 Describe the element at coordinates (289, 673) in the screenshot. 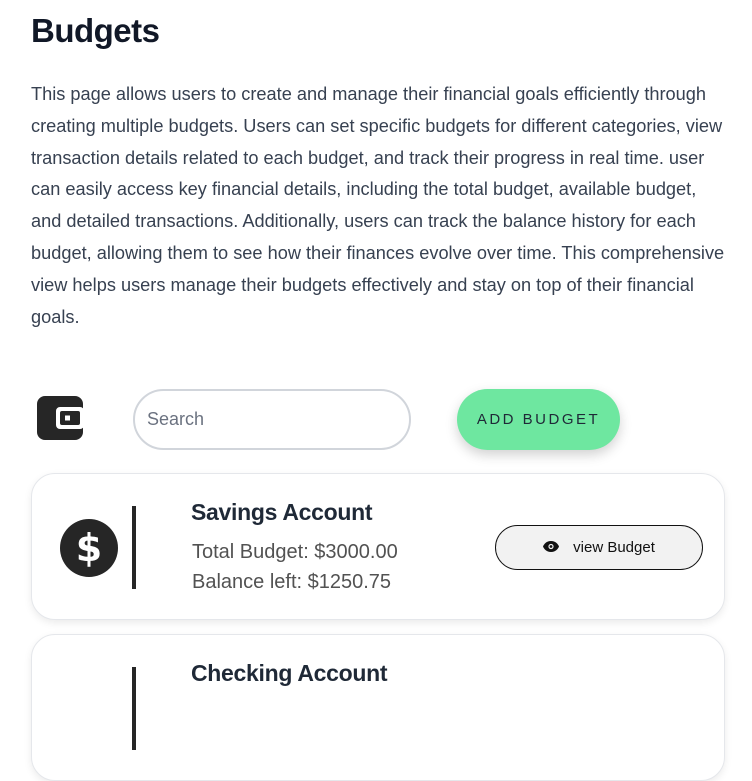

I see `budget-name: Checking Account` at that location.